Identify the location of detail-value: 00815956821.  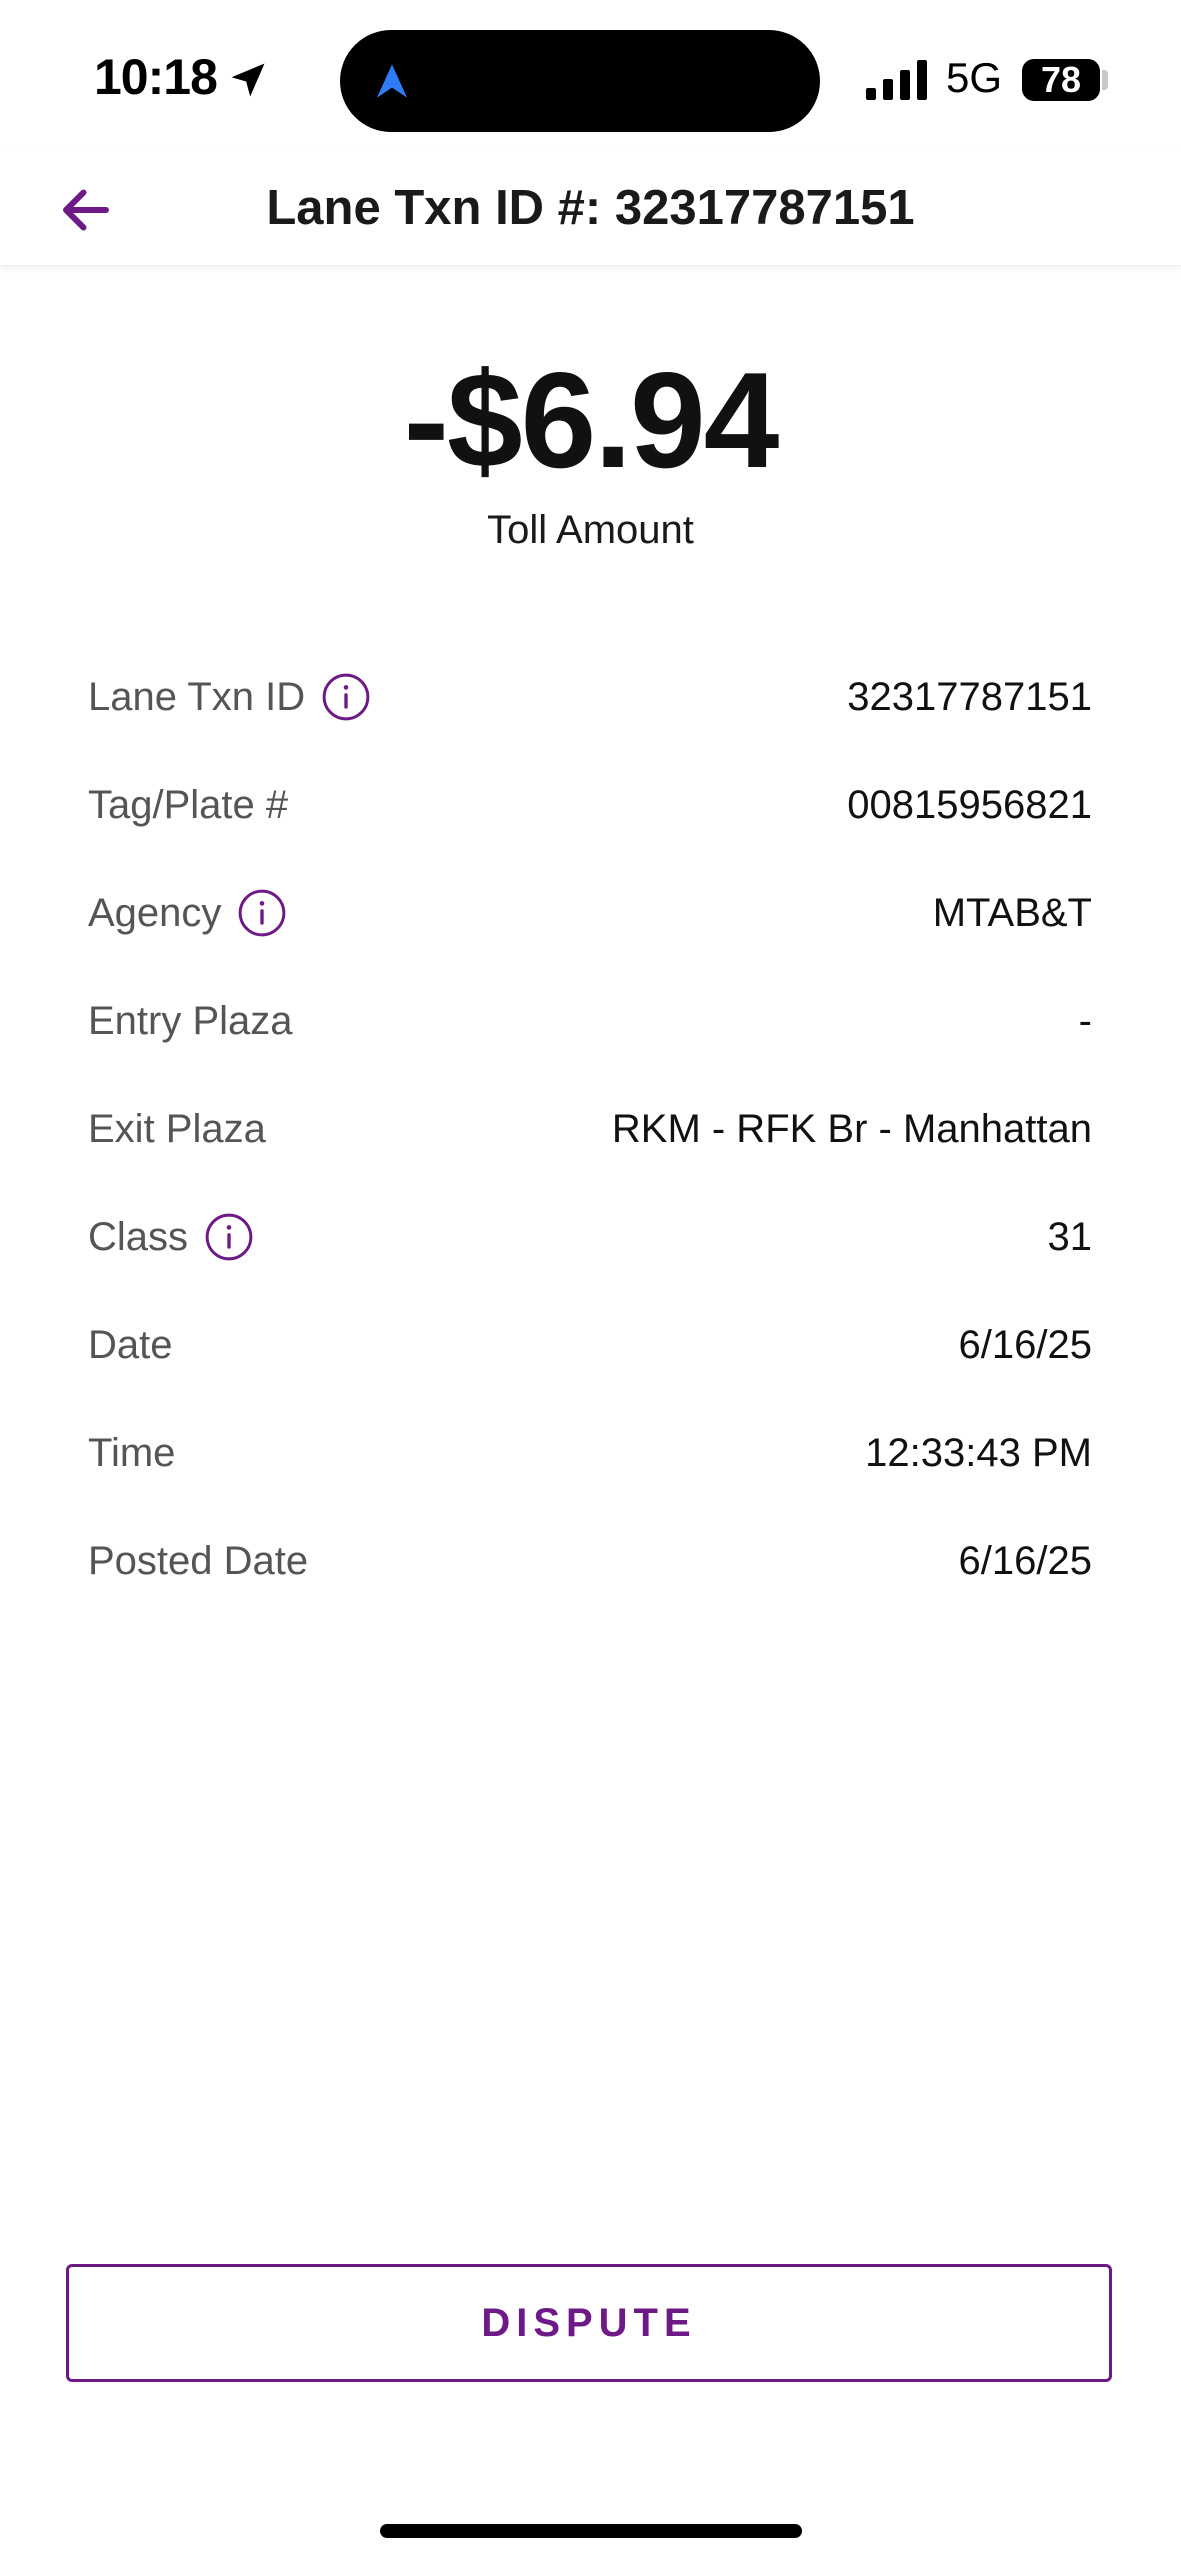
(969, 805).